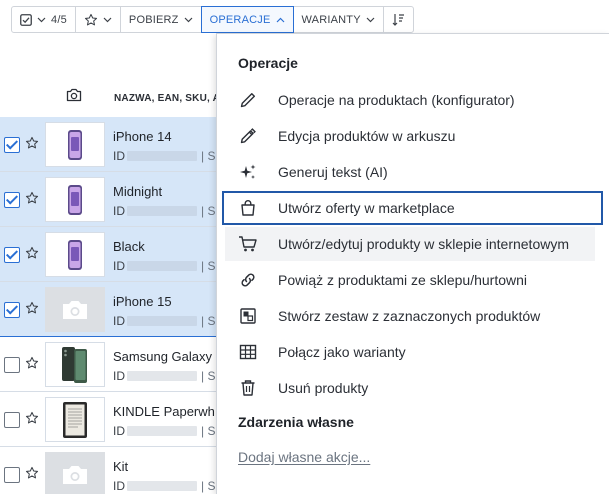  I want to click on variants-menu-button: WARIANTY, so click(339, 19).